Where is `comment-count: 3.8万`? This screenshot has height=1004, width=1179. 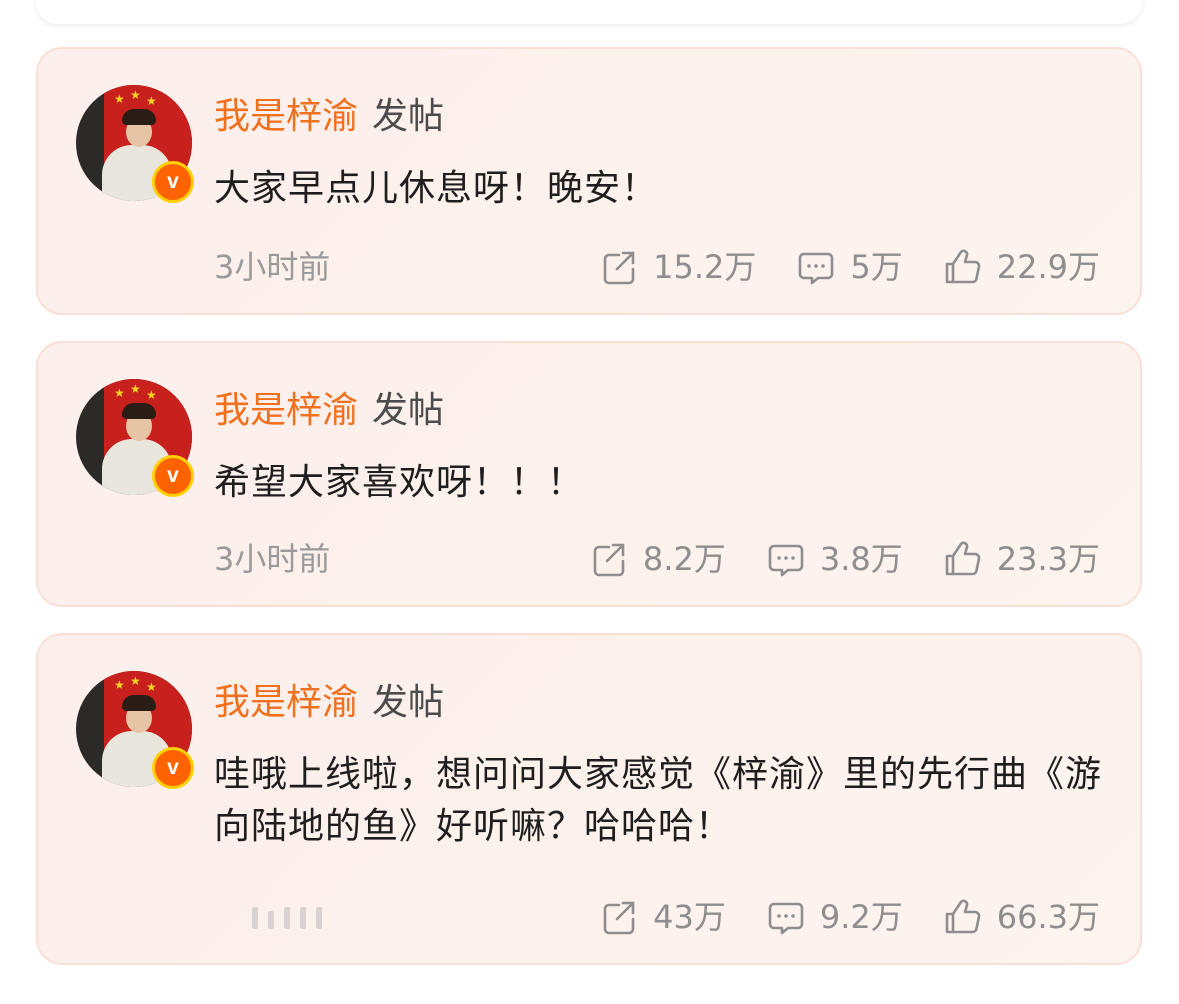 comment-count: 3.8万 is located at coordinates (861, 559).